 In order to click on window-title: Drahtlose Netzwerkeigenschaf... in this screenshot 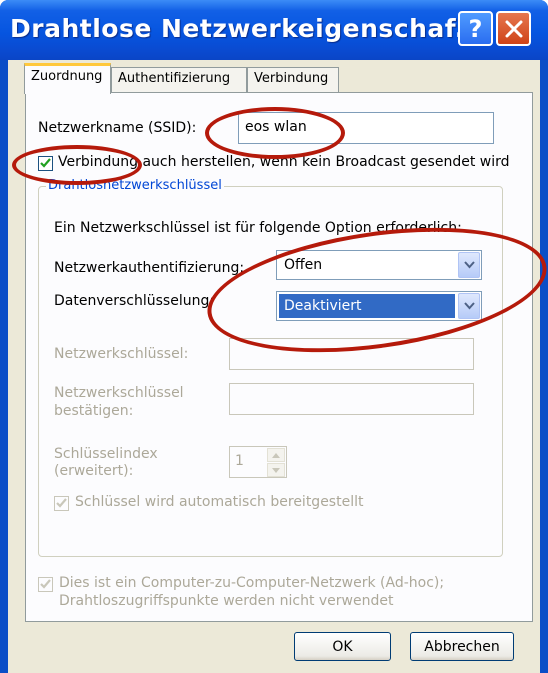, I will do `click(247, 28)`.